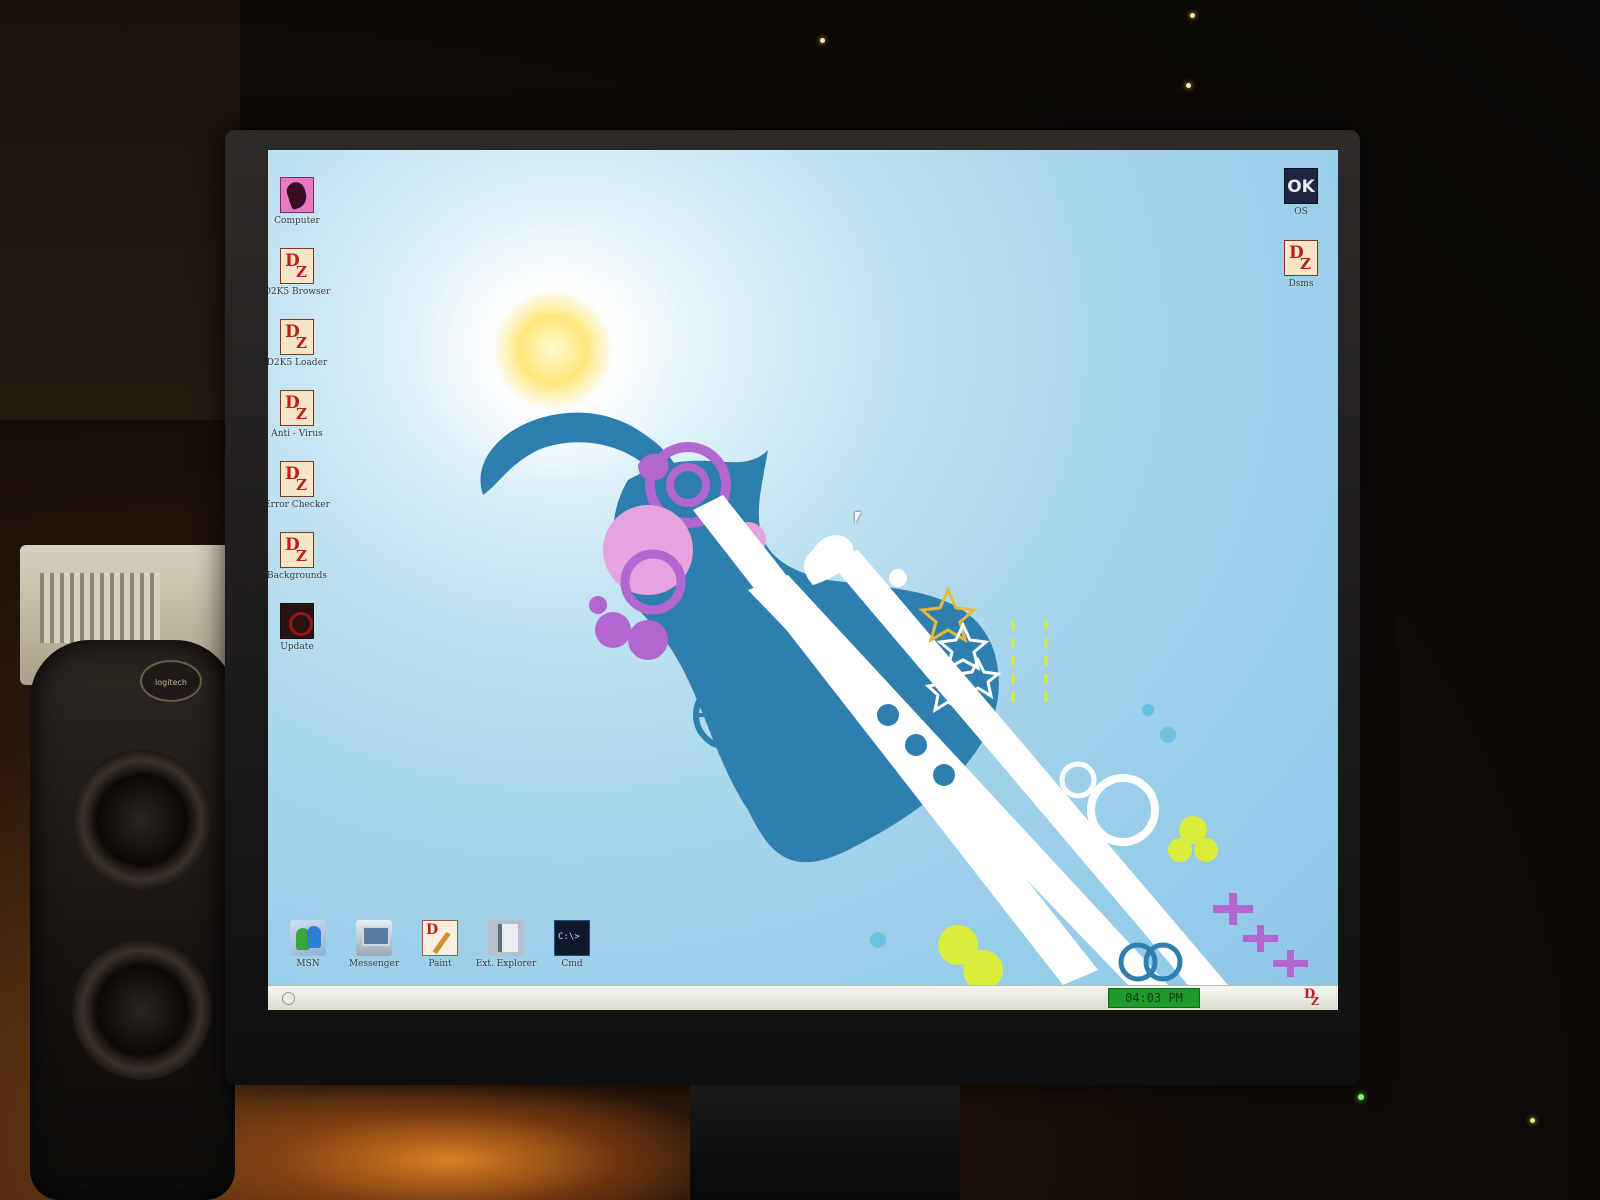 This screenshot has width=1600, height=1200. What do you see at coordinates (297, 621) in the screenshot?
I see `update-icon` at bounding box center [297, 621].